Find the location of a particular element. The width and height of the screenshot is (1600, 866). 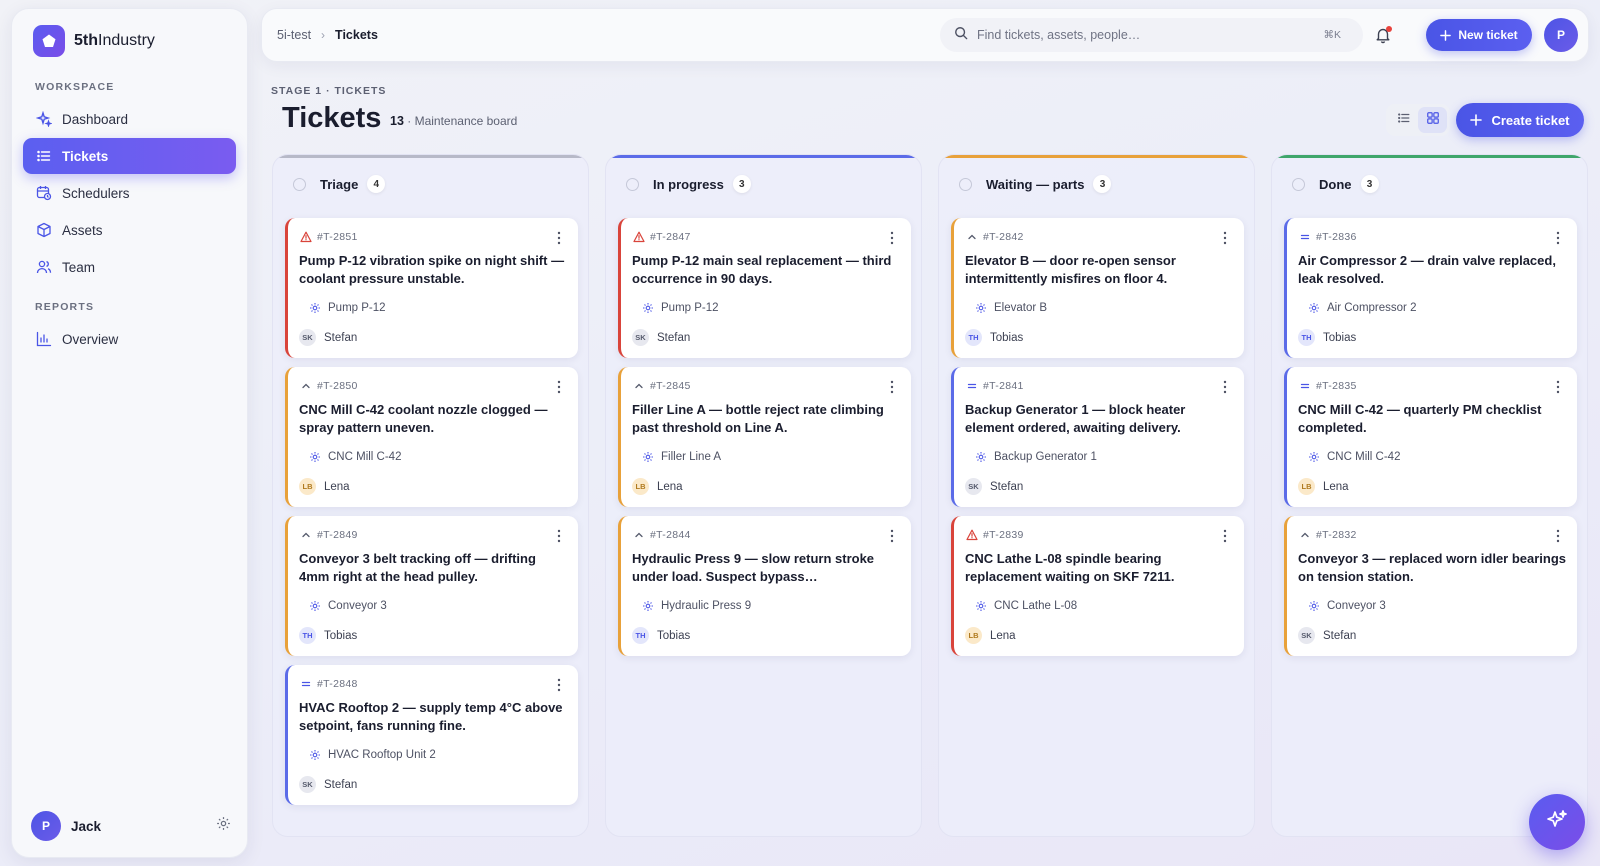

breadcrumb-workspace: 5i-test is located at coordinates (294, 35).